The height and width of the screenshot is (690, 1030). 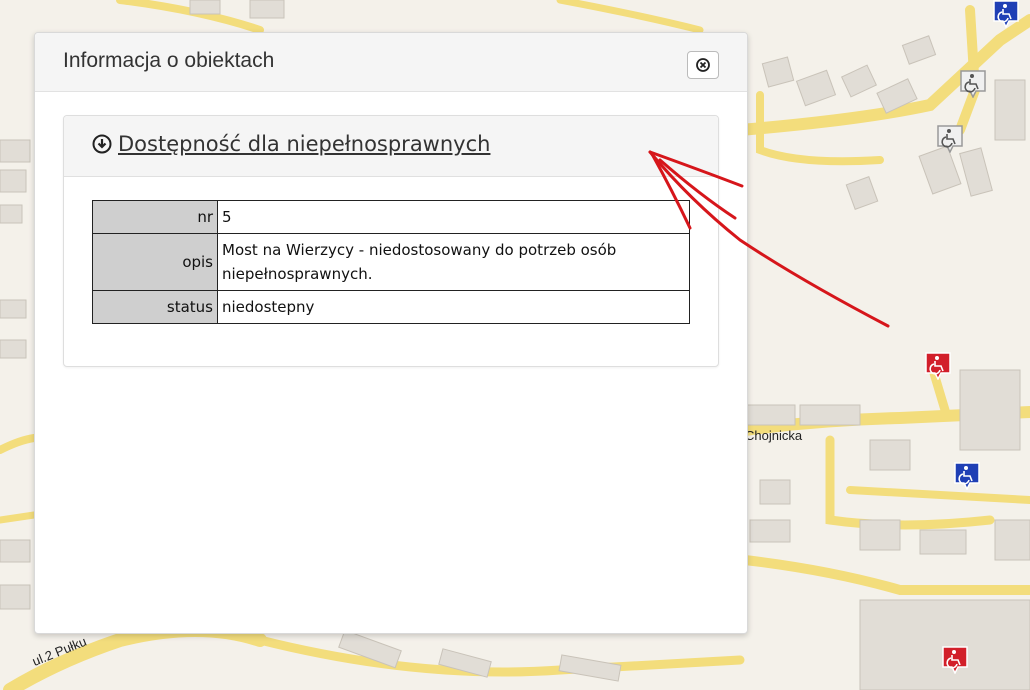 What do you see at coordinates (102, 144) in the screenshot?
I see `collapse-down-icon` at bounding box center [102, 144].